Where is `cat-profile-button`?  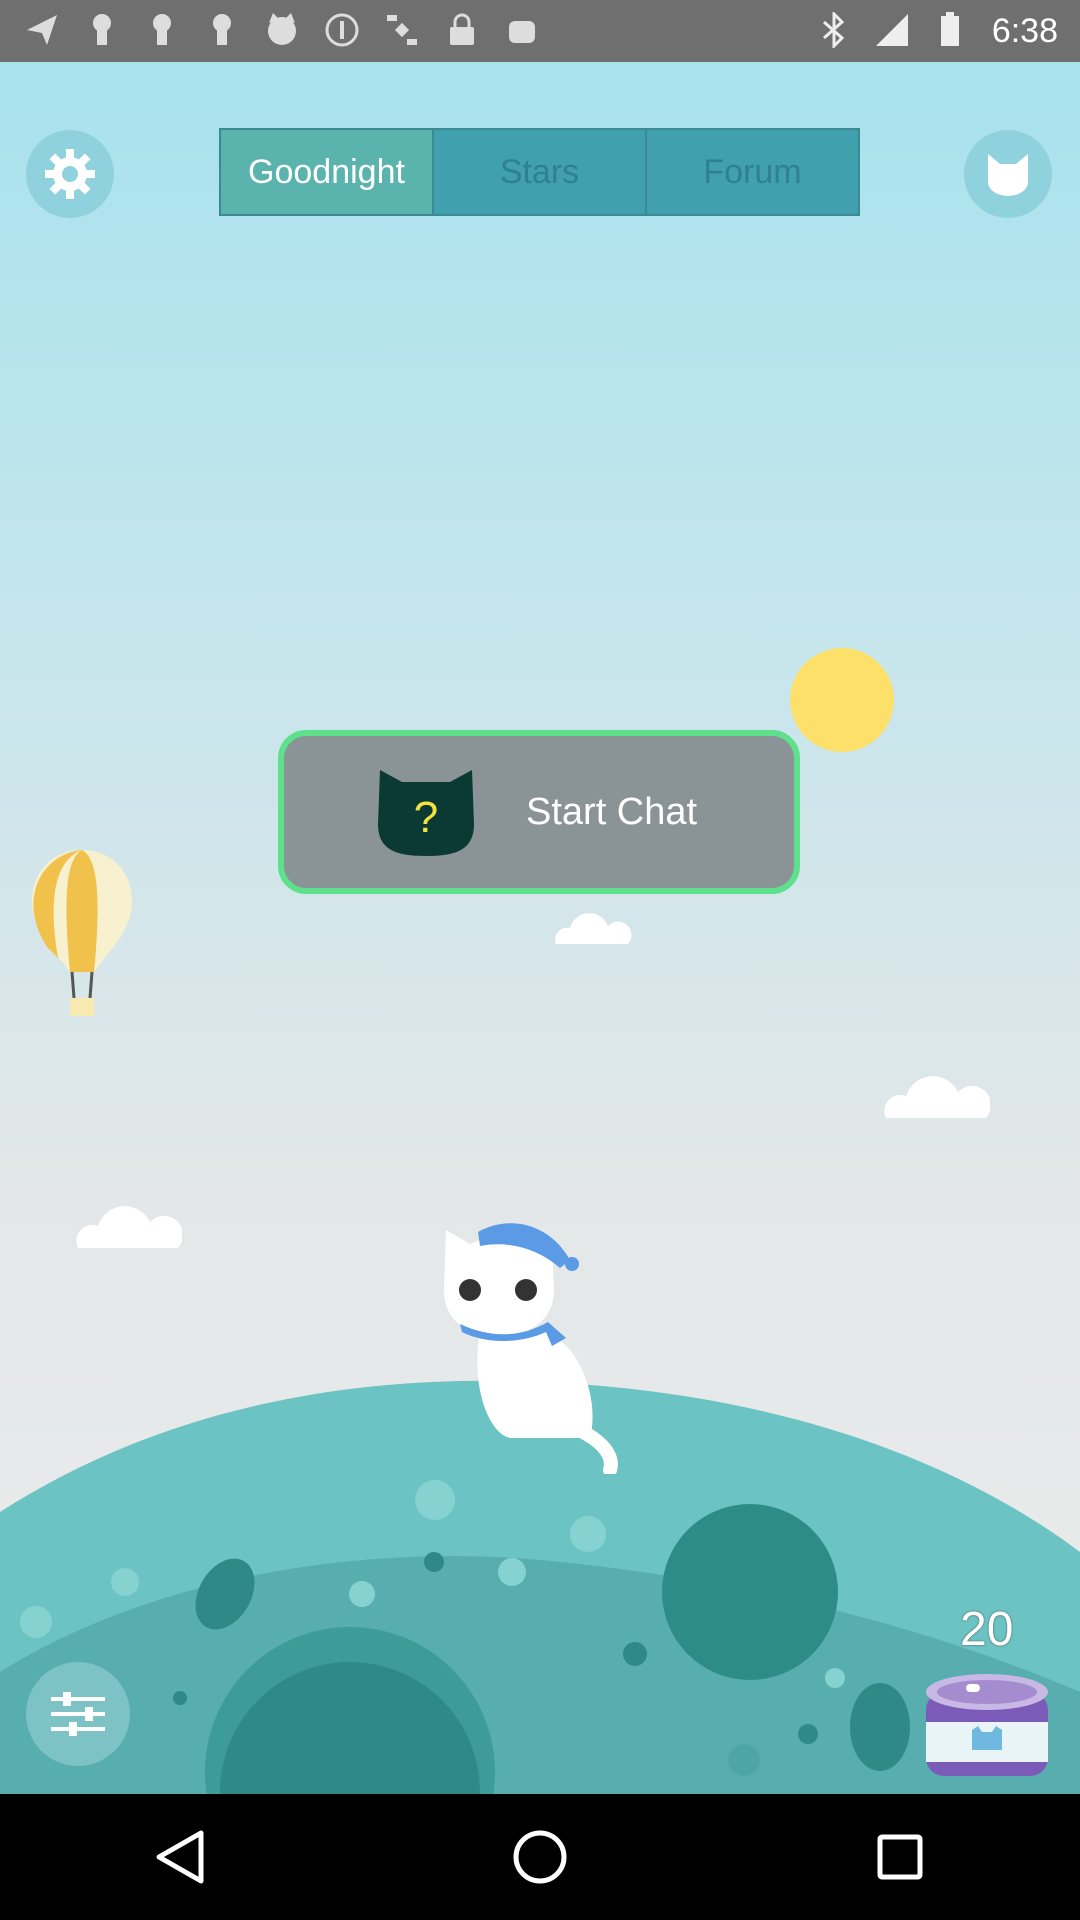
cat-profile-button is located at coordinates (1008, 174).